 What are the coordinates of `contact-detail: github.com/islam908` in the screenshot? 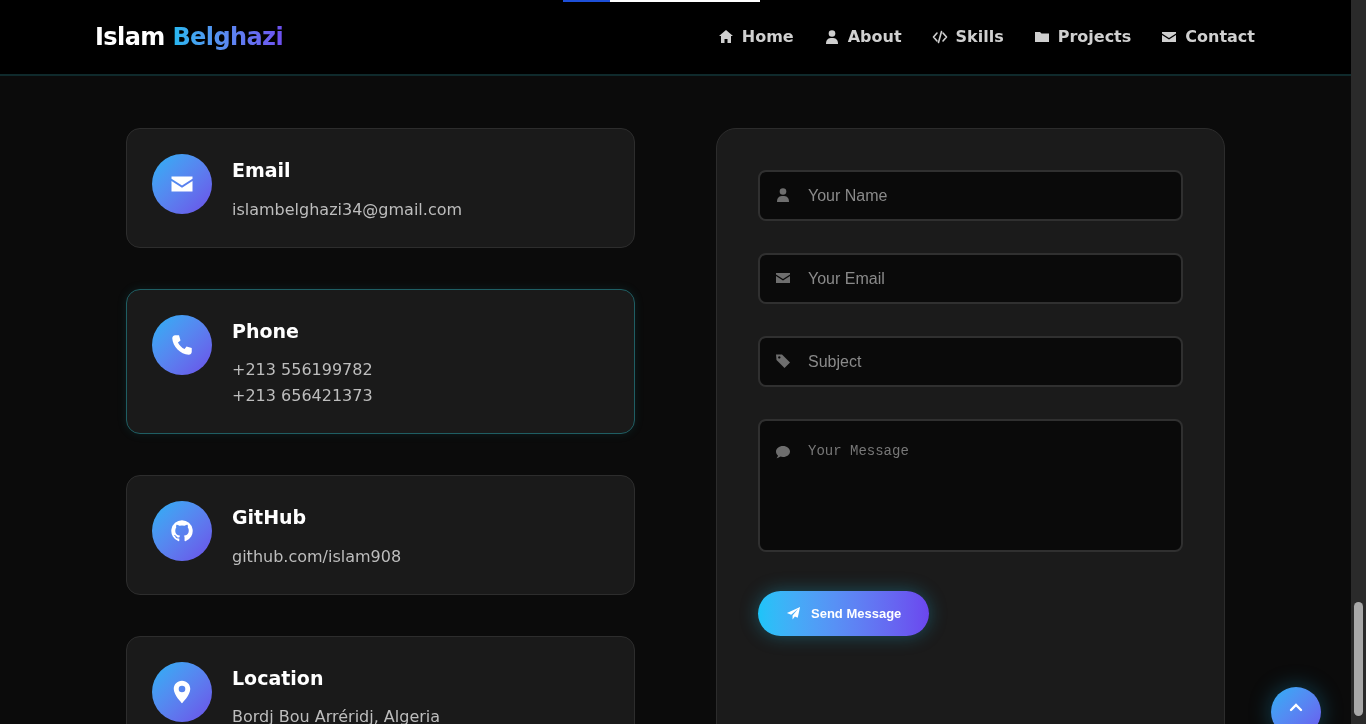 It's located at (317, 556).